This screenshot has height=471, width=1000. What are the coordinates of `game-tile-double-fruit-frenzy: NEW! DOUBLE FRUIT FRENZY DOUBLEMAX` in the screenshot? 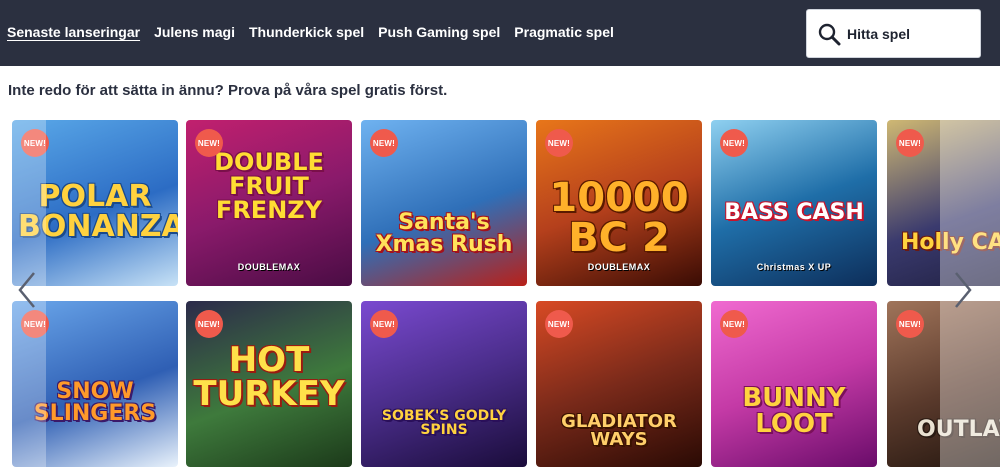 It's located at (269, 203).